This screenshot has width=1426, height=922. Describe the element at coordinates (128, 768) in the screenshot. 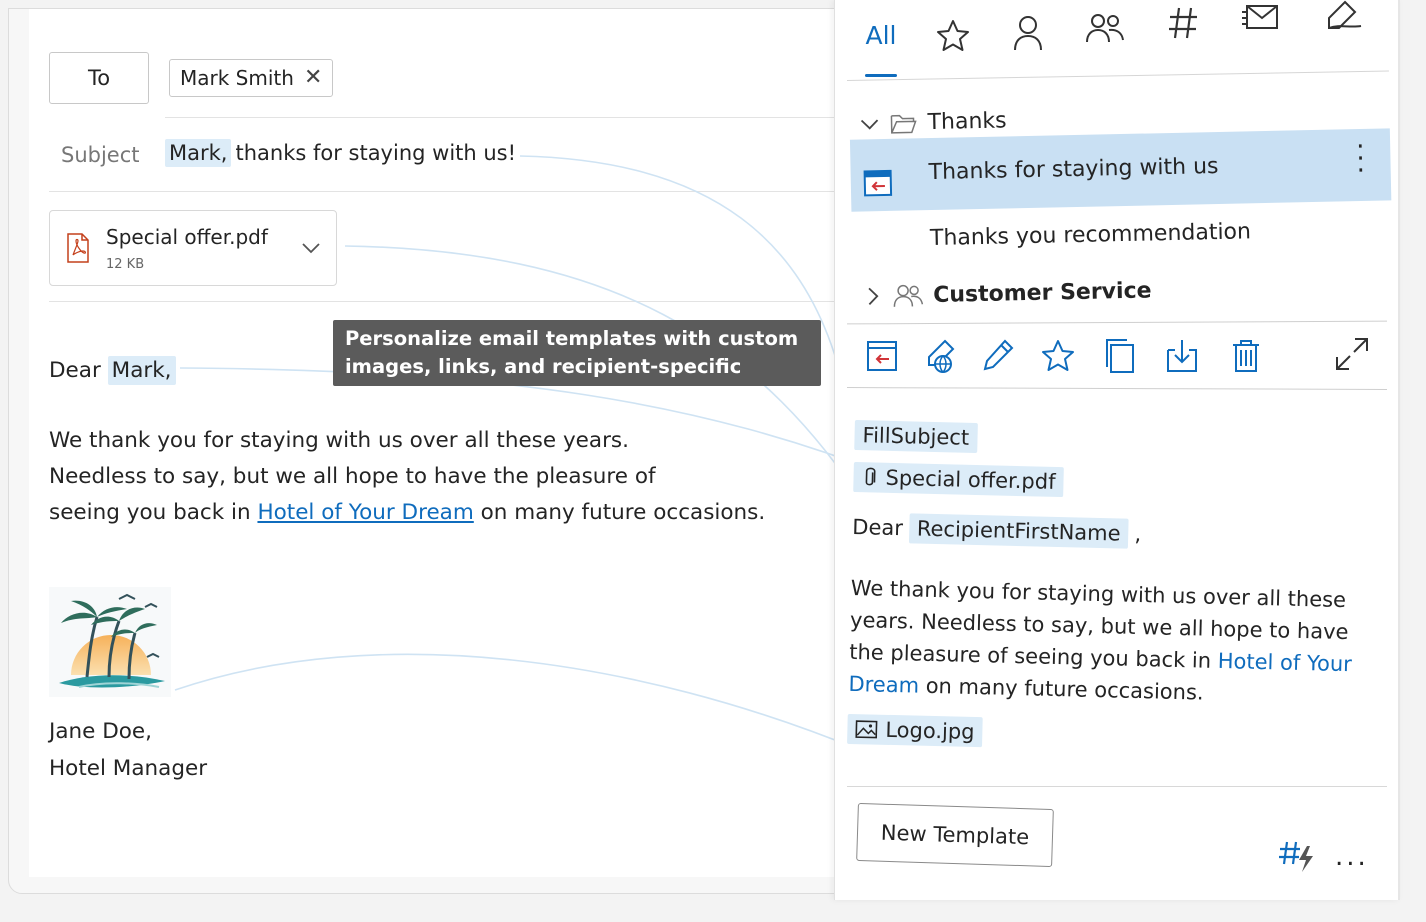

I see `signature-title: Hotel Manager` at that location.